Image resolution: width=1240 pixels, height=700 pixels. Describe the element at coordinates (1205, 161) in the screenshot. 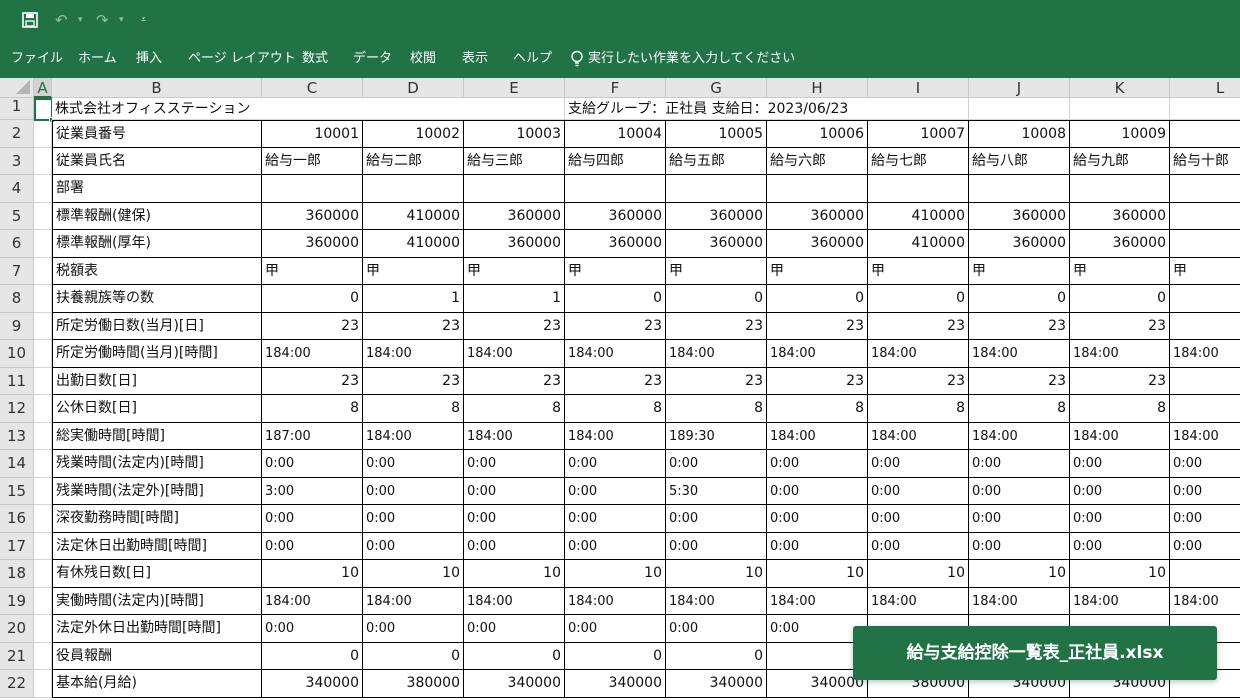

I see `data-cell: 給与十郎` at that location.